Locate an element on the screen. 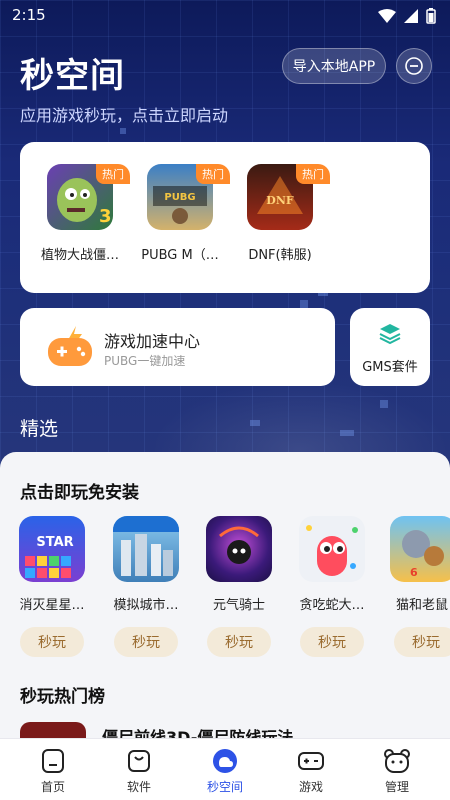  gms-suite-card: GMS套件 is located at coordinates (390, 347).